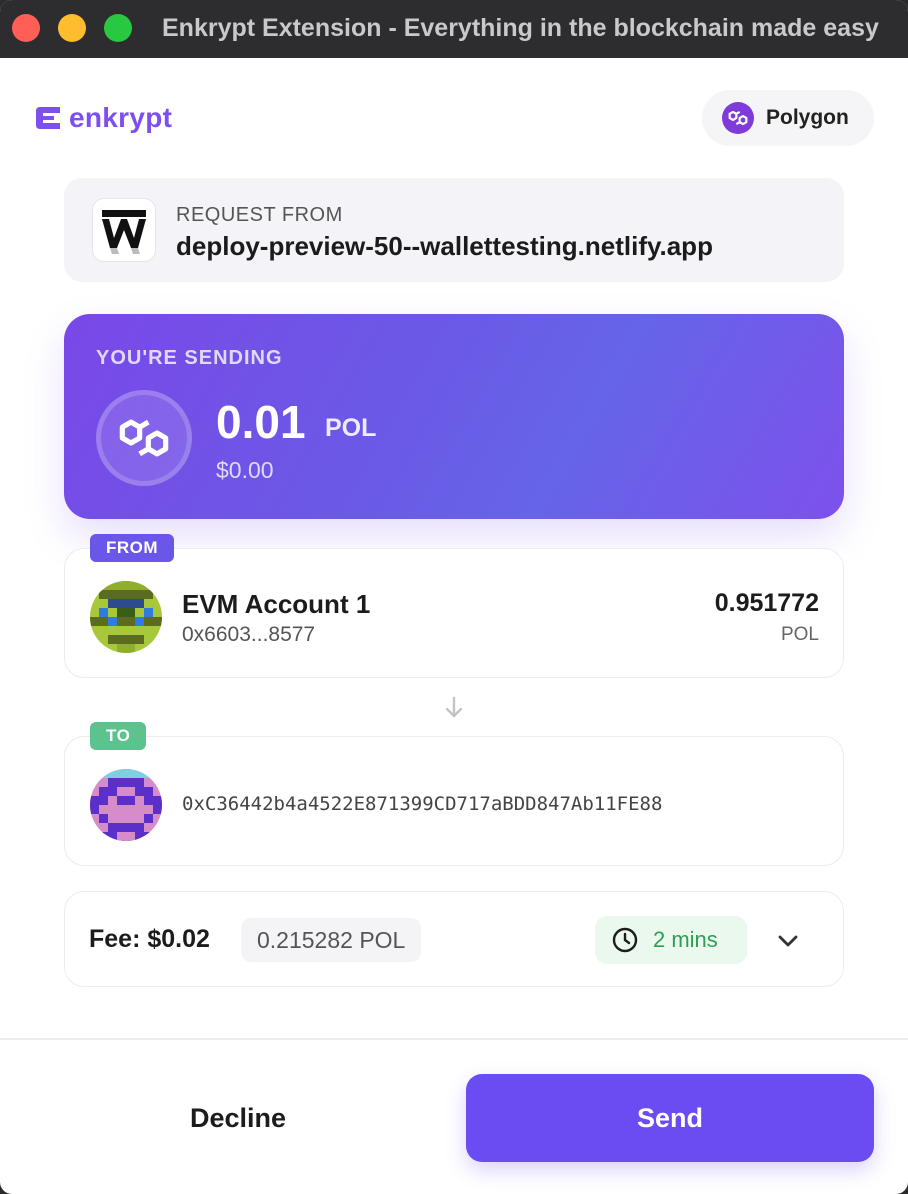 This screenshot has width=908, height=1194. I want to click on from-account-balance: 0.951772, so click(766, 603).